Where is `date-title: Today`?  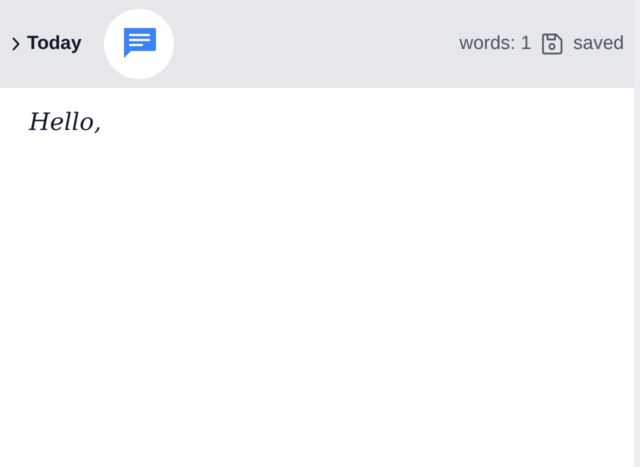 date-title: Today is located at coordinates (54, 44).